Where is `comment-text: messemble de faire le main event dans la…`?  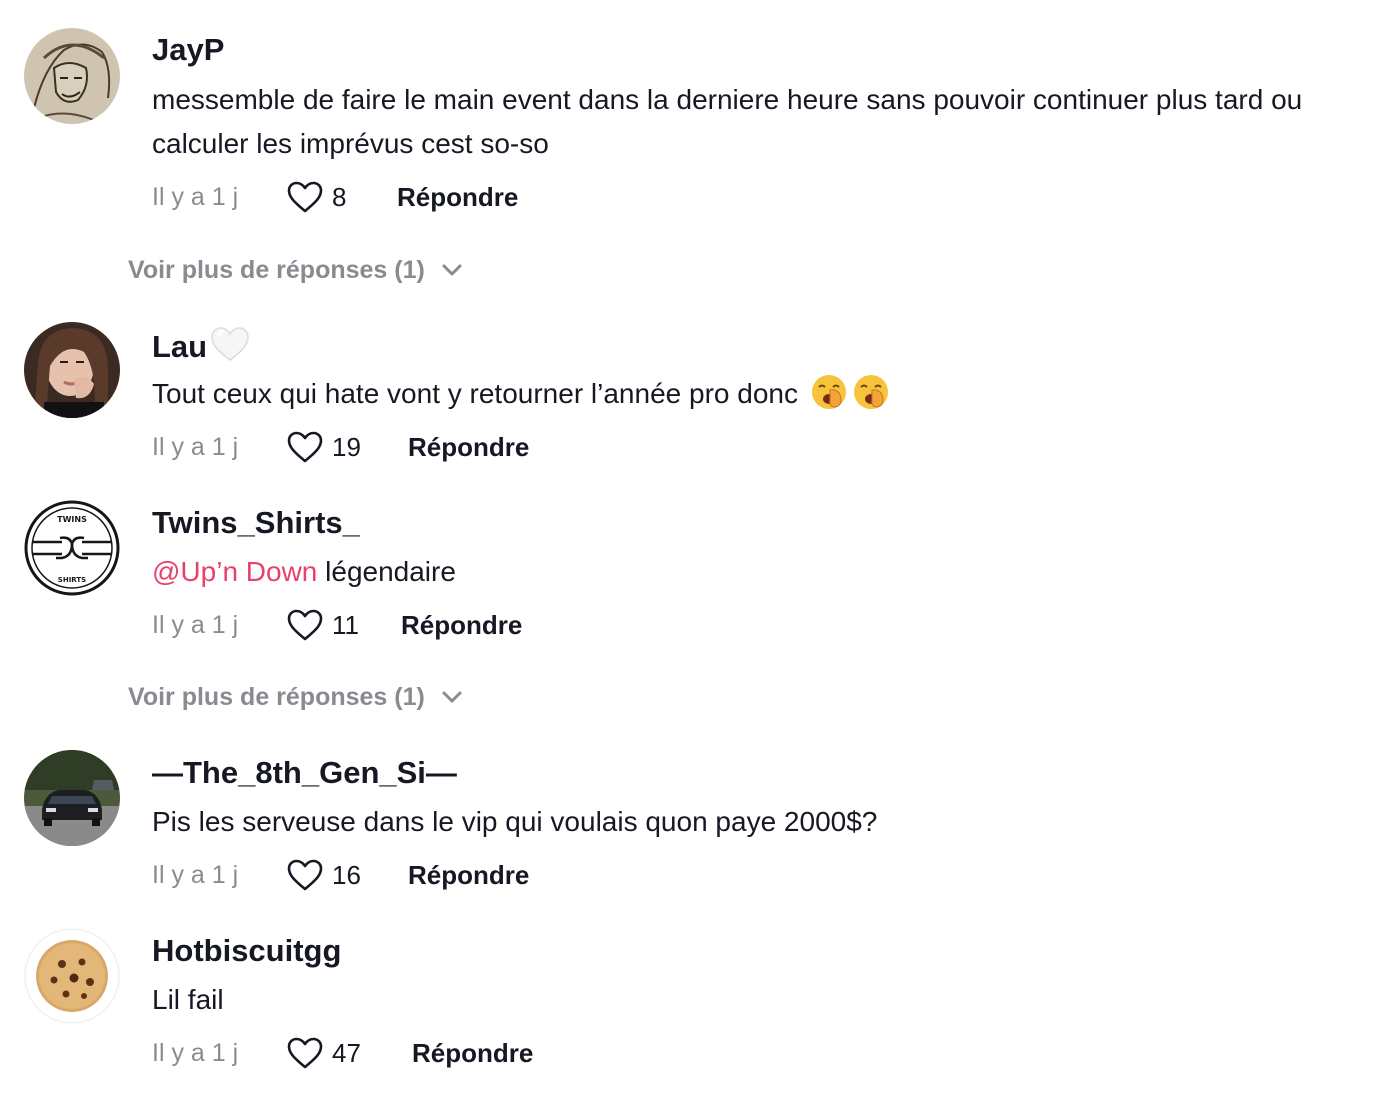
comment-text: messemble de faire le main event dans la… is located at coordinates (727, 121).